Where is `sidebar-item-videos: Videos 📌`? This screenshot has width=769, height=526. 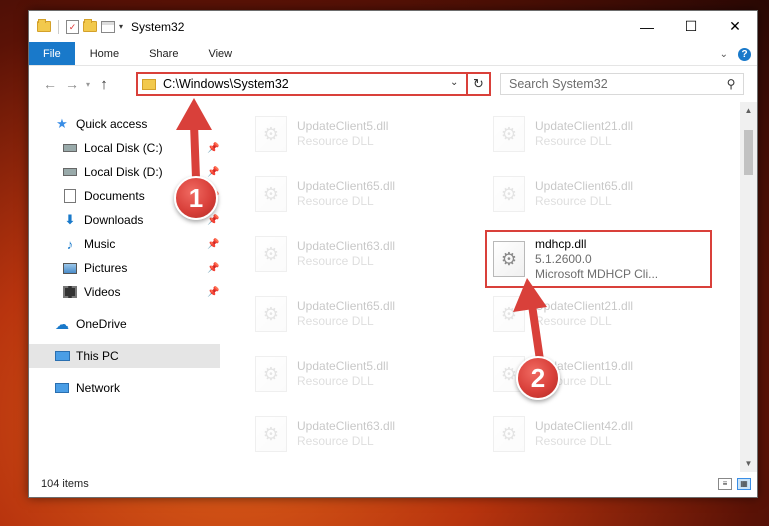 sidebar-item-videos: Videos 📌 is located at coordinates (124, 292).